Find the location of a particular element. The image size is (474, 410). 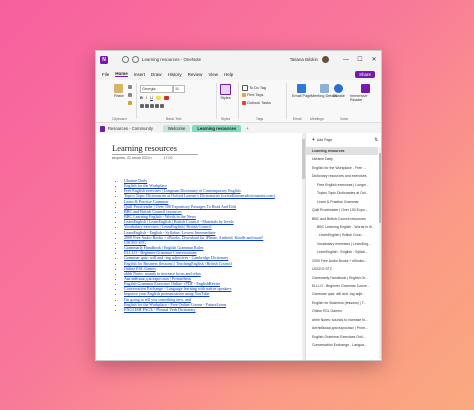

page-title: Learning resources is located at coordinates (144, 148).